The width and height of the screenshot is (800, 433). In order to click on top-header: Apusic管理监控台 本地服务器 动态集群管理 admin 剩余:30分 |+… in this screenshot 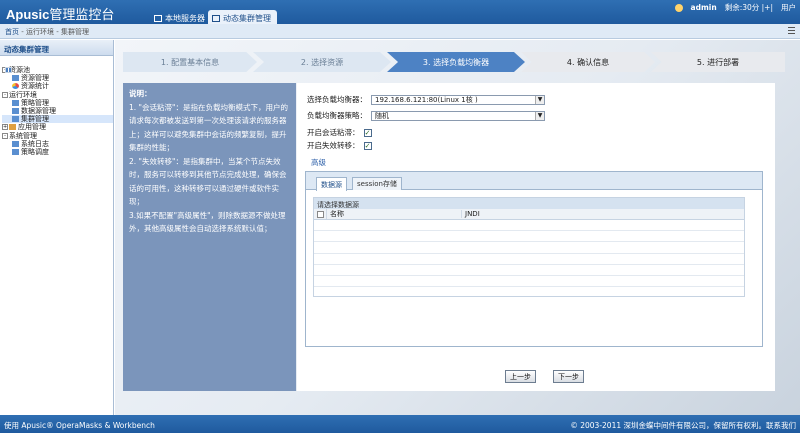, I will do `click(400, 12)`.